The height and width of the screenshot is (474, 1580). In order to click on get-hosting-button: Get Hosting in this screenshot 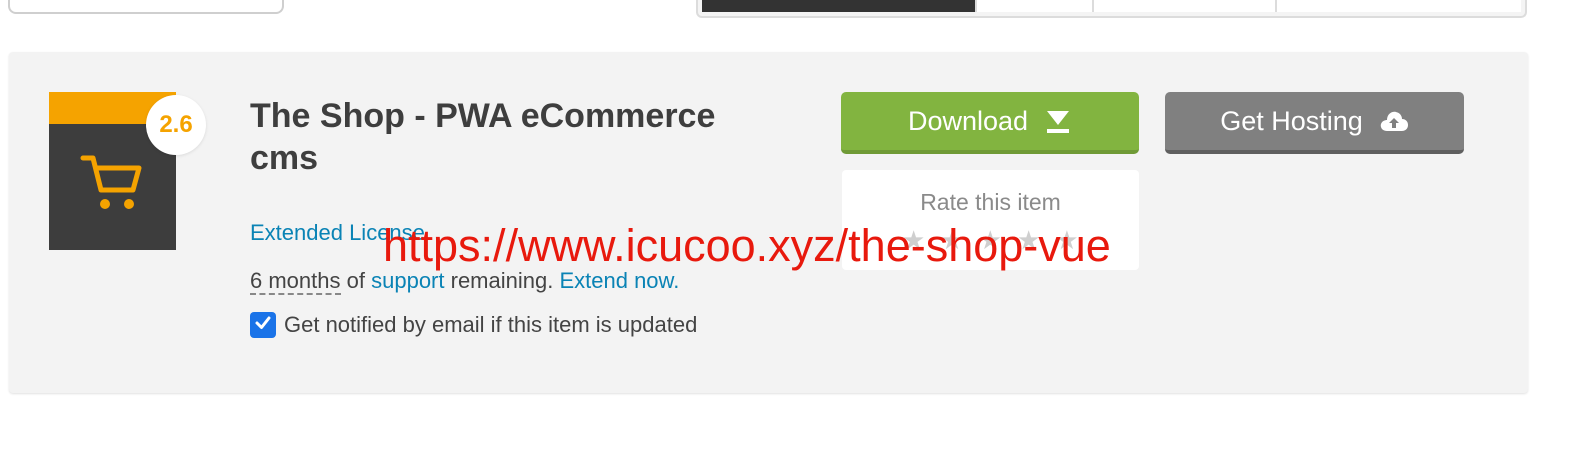, I will do `click(1314, 123)`.